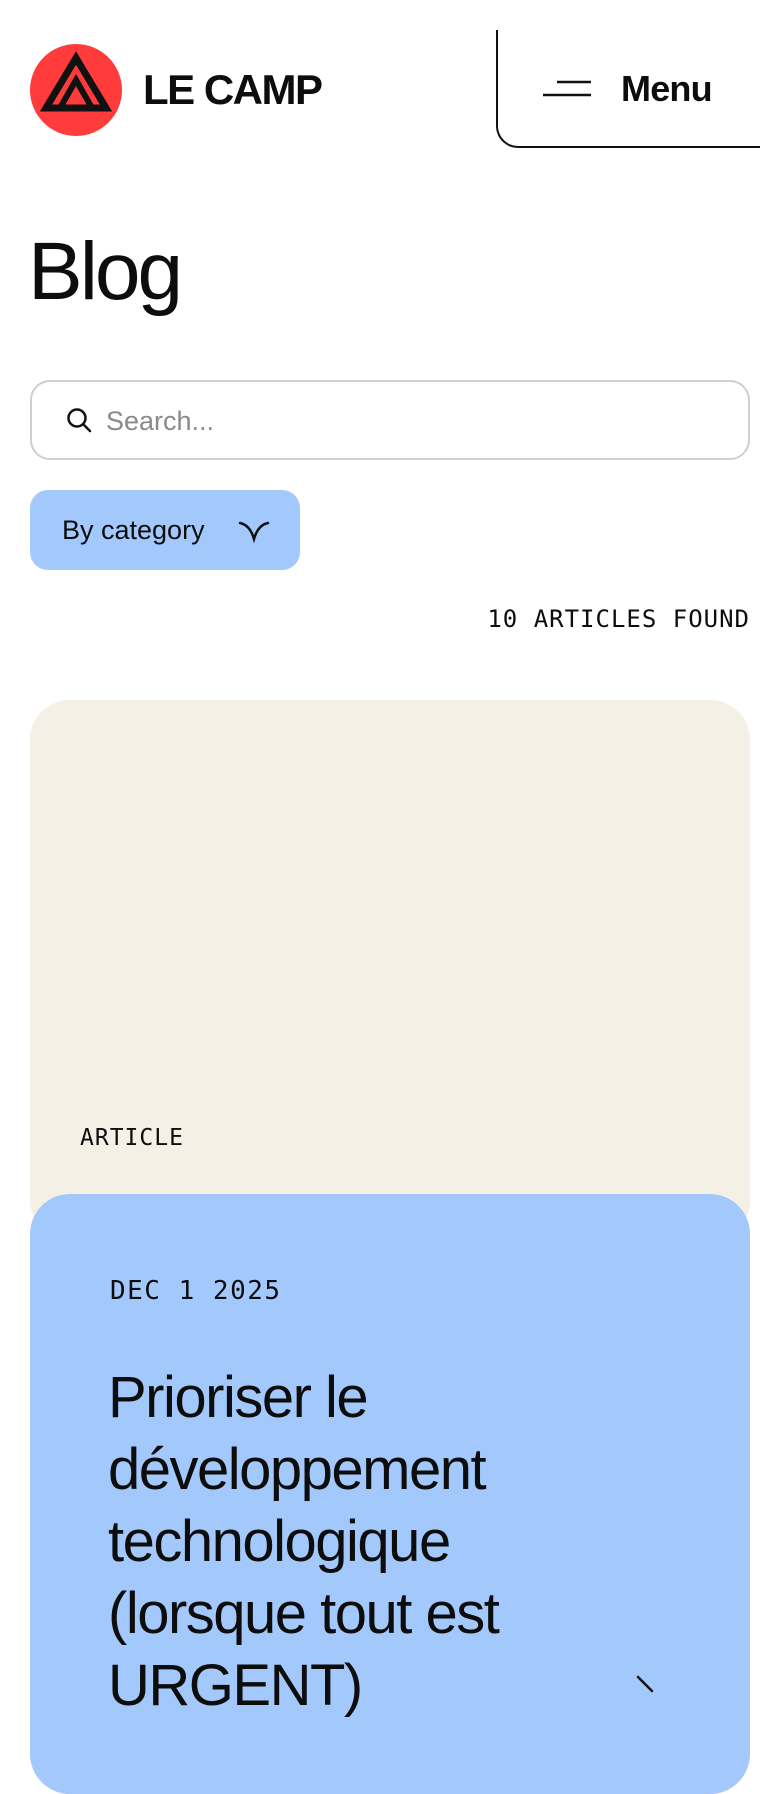 The image size is (780, 1794). I want to click on search-input, so click(406, 421).